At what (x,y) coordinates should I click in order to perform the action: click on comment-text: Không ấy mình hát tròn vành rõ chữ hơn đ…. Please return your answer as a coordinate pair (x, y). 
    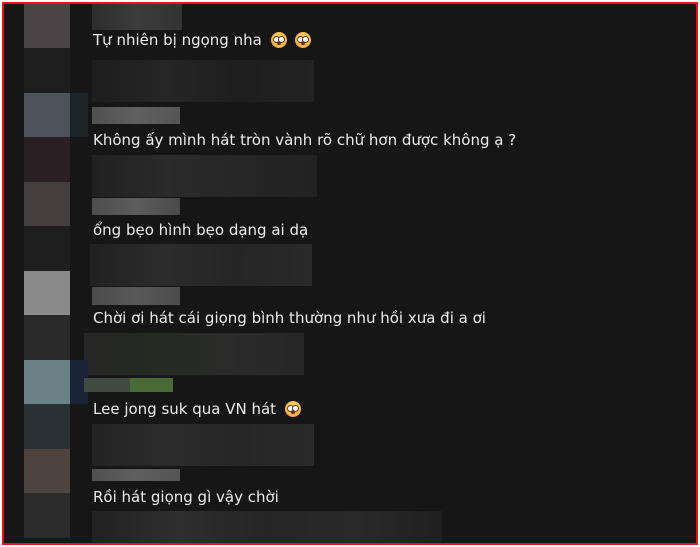
    Looking at the image, I should click on (305, 140).